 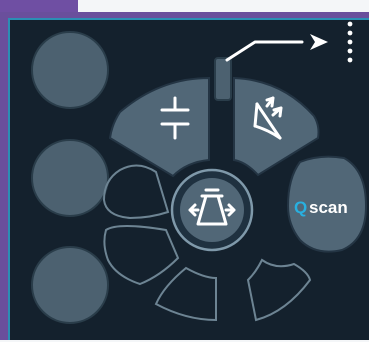 What do you see at coordinates (159, 127) in the screenshot?
I see `freeze-segment` at bounding box center [159, 127].